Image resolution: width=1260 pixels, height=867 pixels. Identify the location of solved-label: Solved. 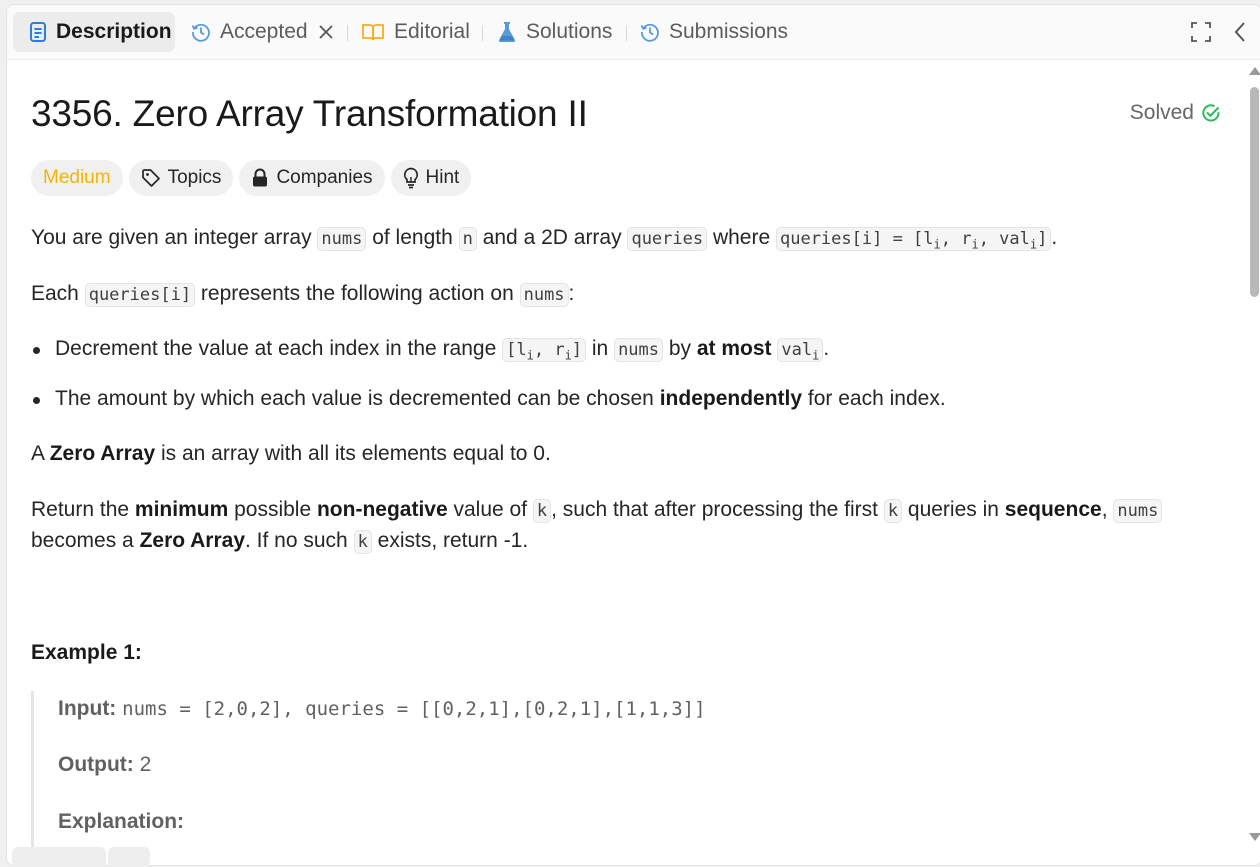
(1161, 112).